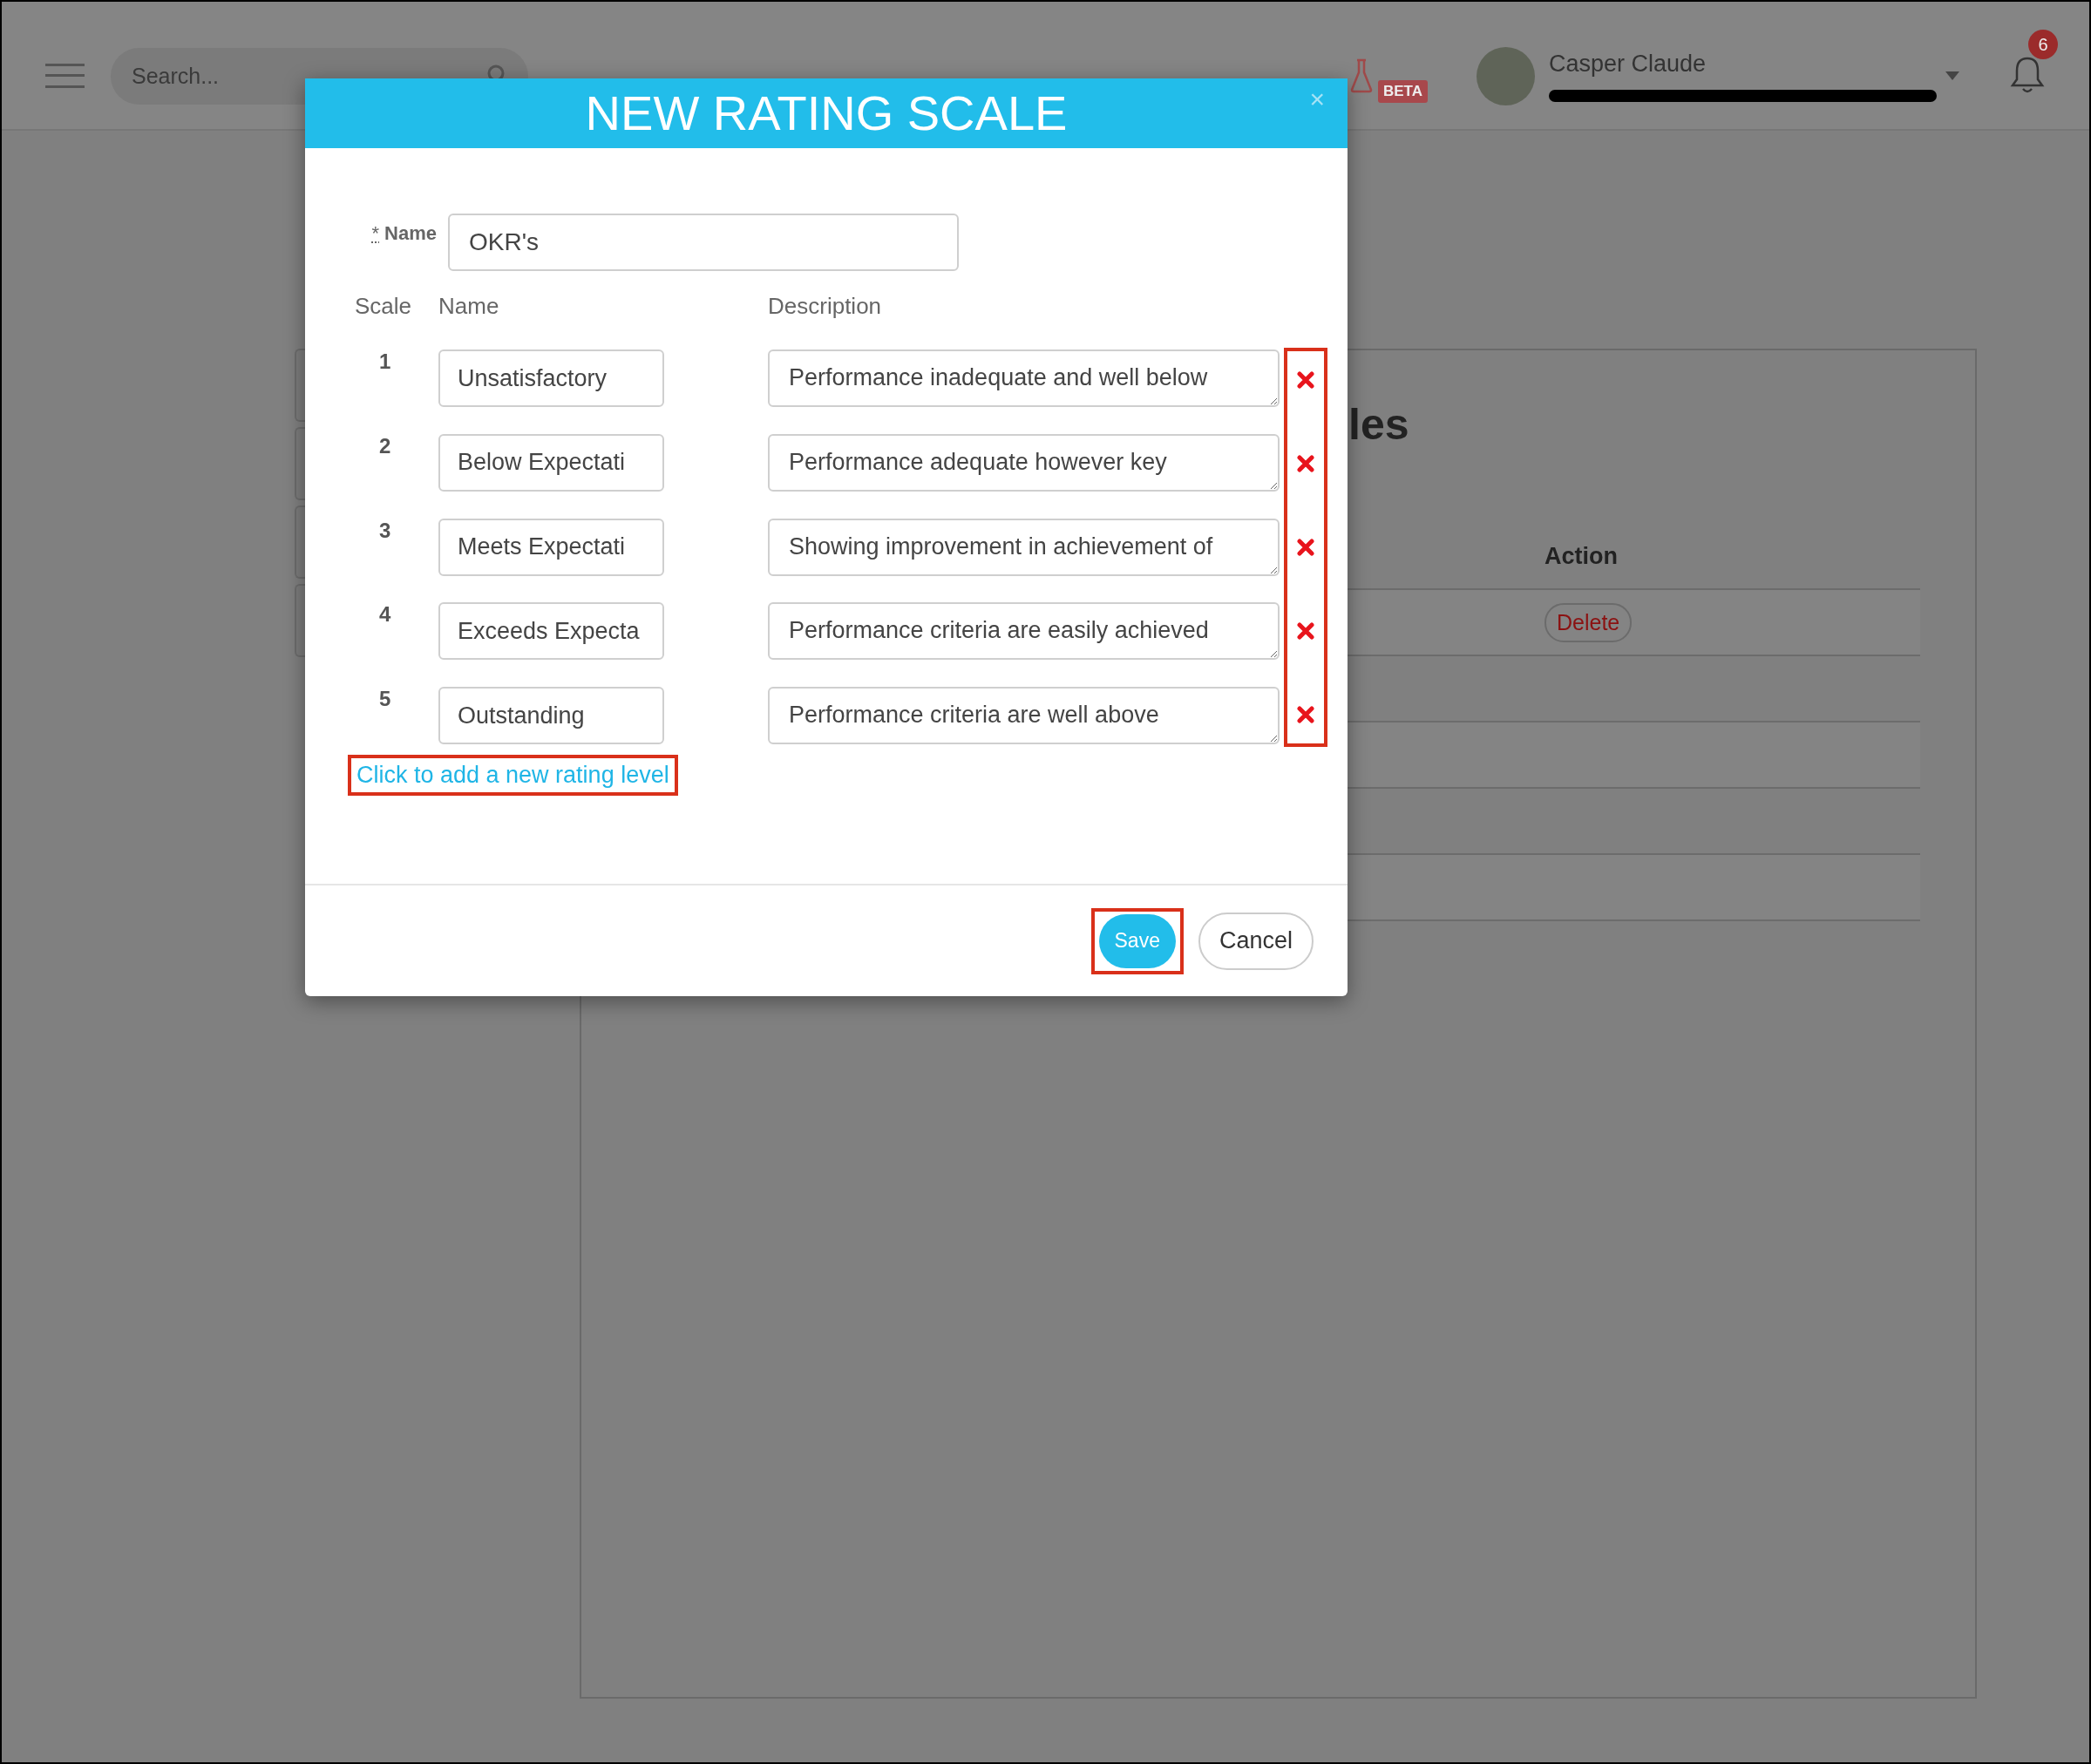 This screenshot has height=1764, width=2091. I want to click on scale-number: 4, so click(384, 614).